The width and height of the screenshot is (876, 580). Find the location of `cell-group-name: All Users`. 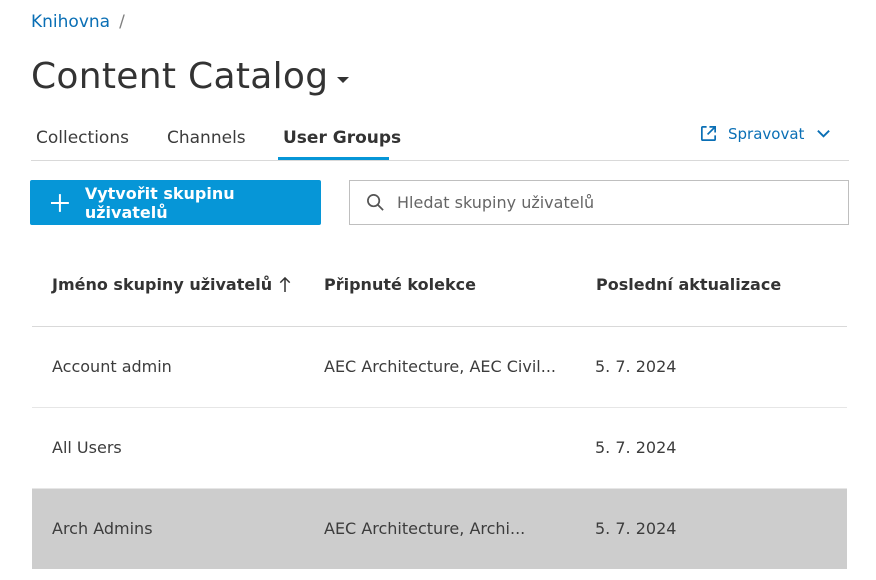

cell-group-name: All Users is located at coordinates (87, 447).